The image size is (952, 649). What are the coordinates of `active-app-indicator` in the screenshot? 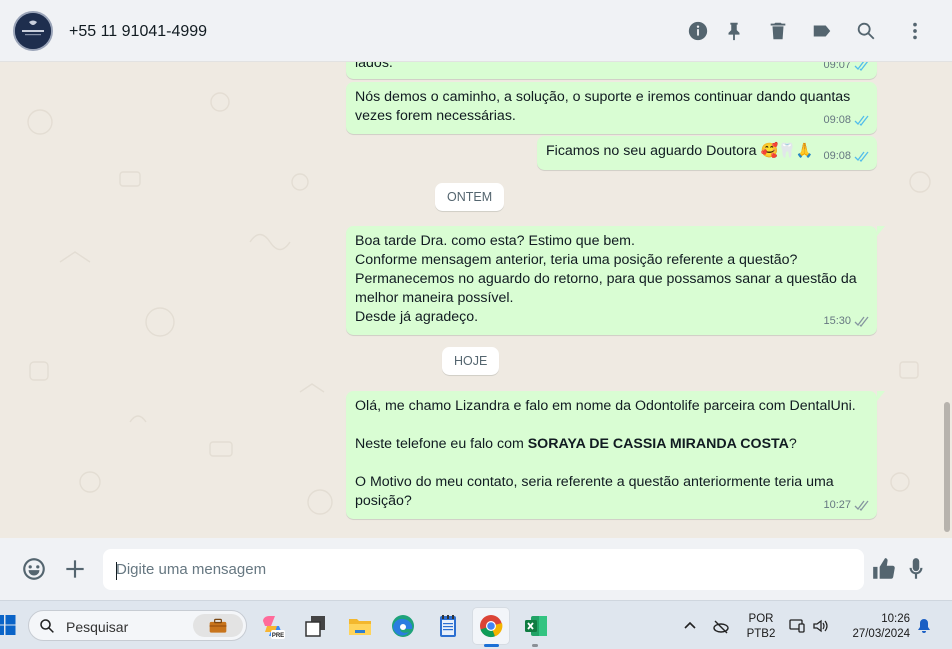 It's located at (491, 645).